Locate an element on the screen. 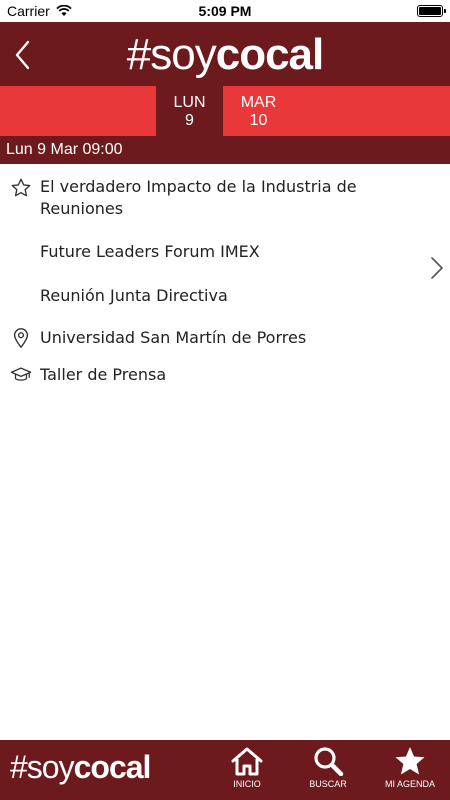  app-header: #soycocal is located at coordinates (225, 54).